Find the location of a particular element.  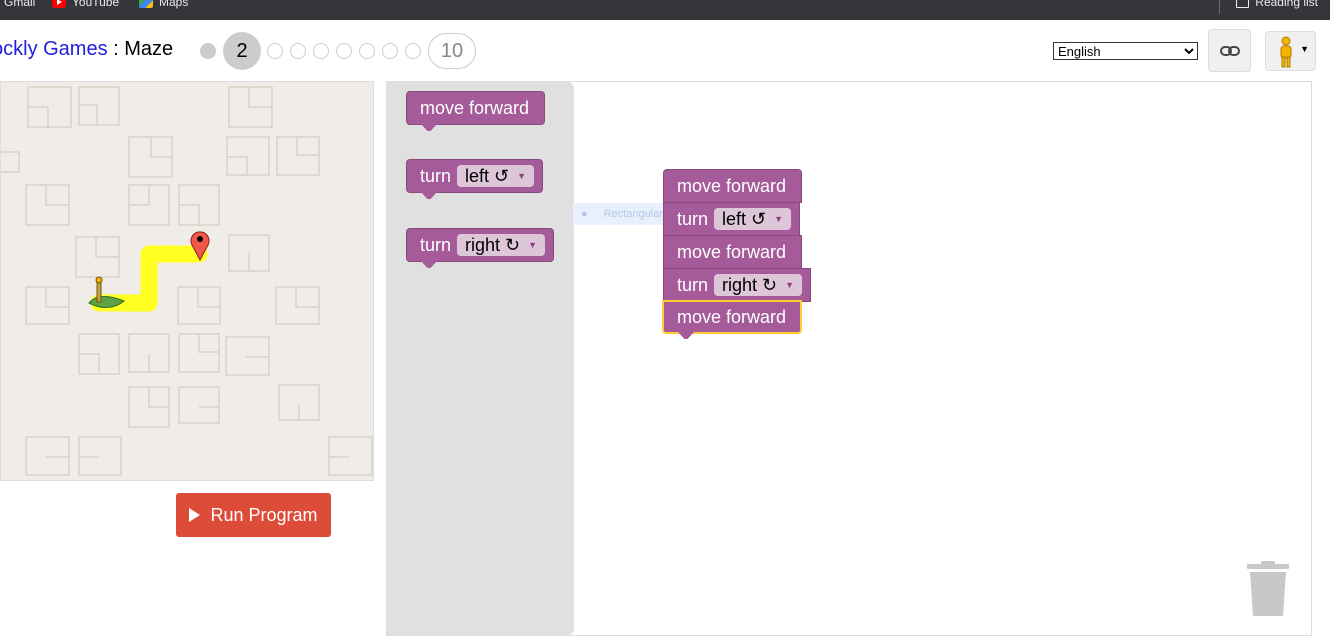

level-9-dot is located at coordinates (413, 51).